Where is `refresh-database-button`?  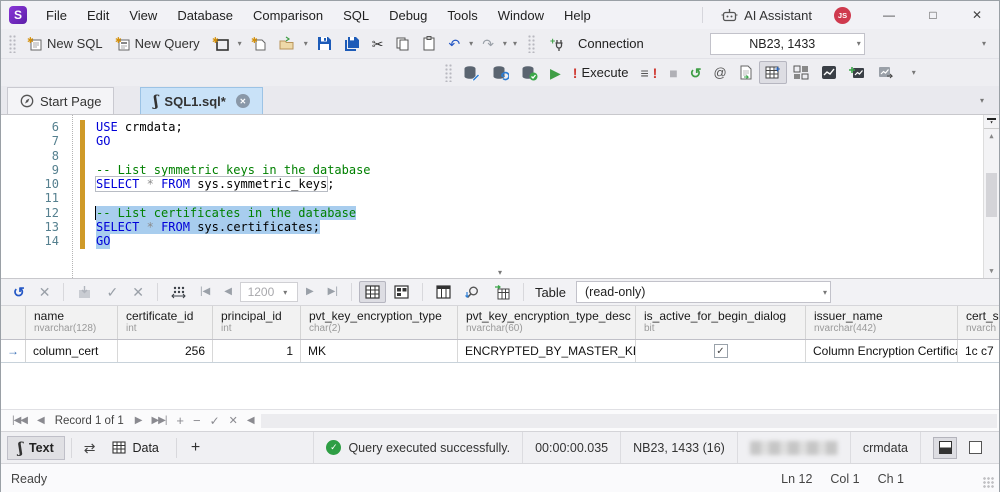 refresh-database-button is located at coordinates (500, 73).